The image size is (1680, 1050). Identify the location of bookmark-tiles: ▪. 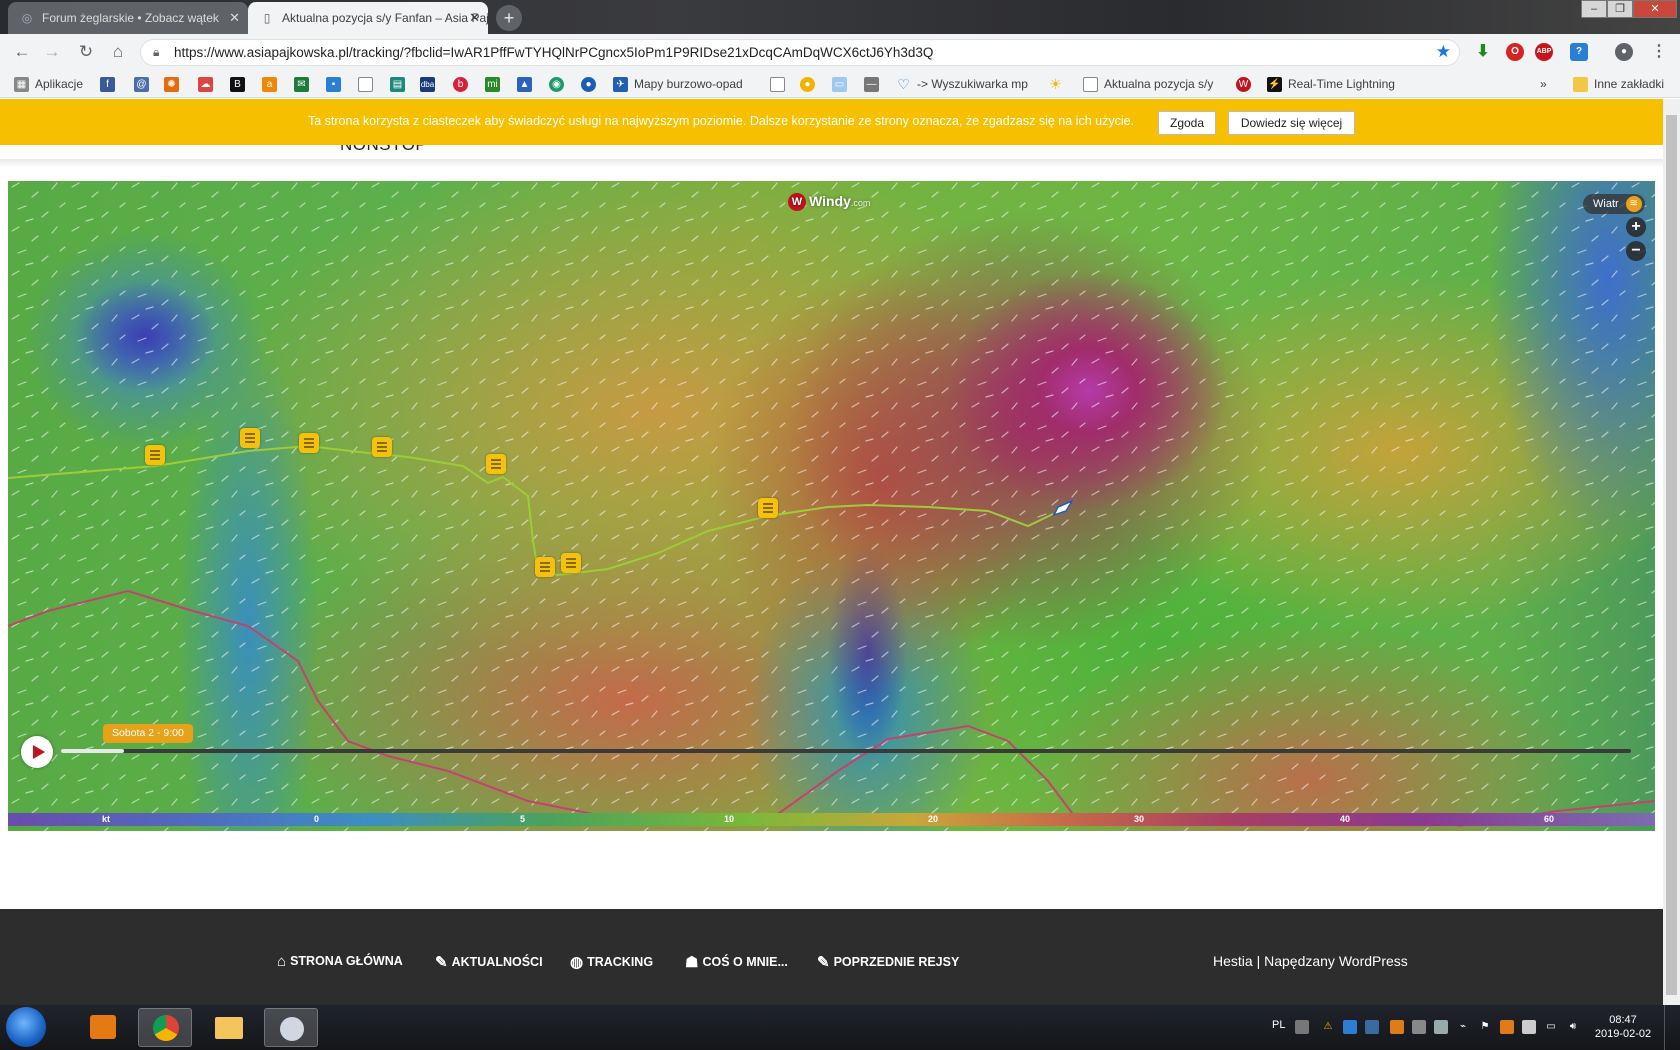
(336, 84).